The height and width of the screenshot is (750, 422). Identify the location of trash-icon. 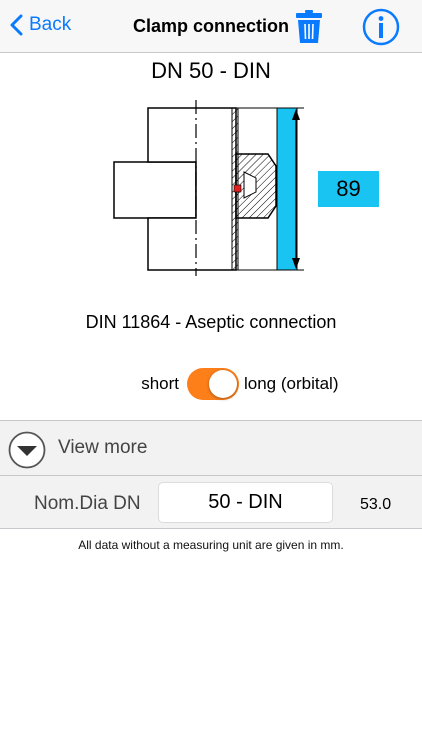
(309, 26).